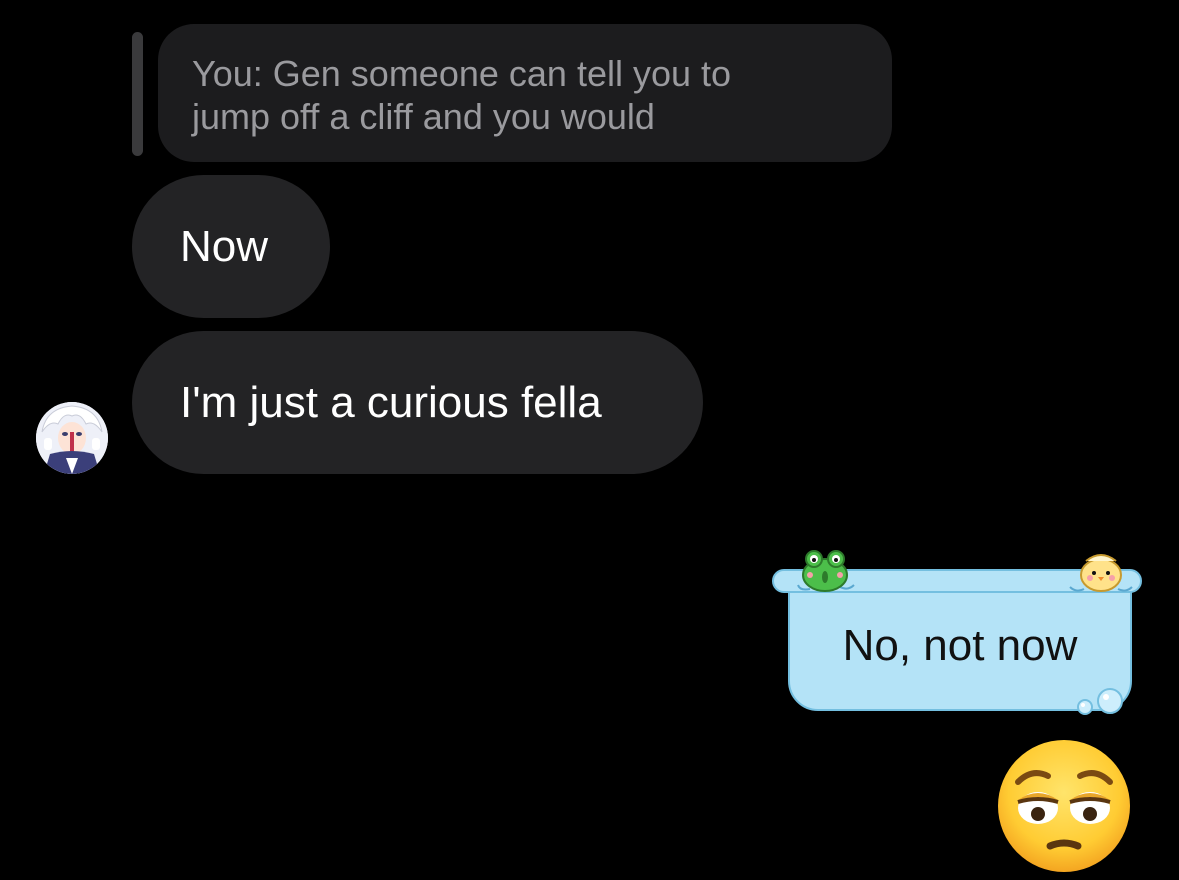 The width and height of the screenshot is (1179, 880). Describe the element at coordinates (391, 402) in the screenshot. I see `message-text: I'm just a curious fella` at that location.